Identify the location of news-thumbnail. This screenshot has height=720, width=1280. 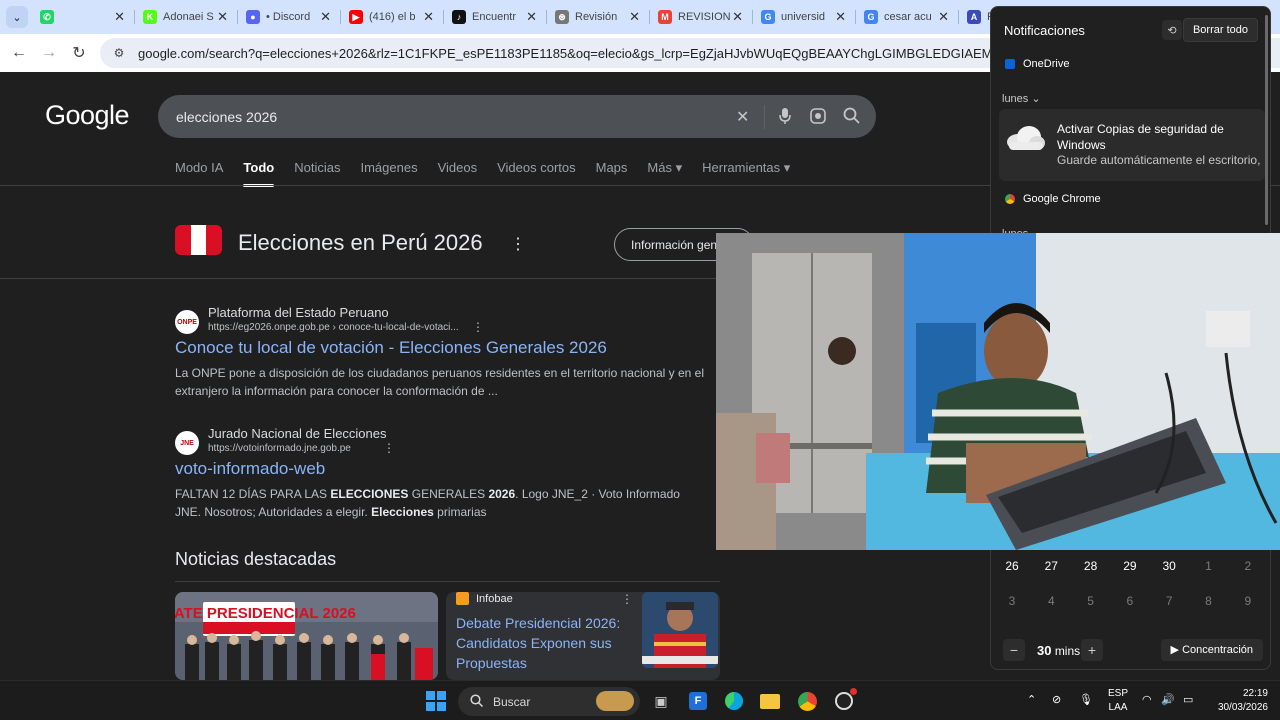
(680, 630).